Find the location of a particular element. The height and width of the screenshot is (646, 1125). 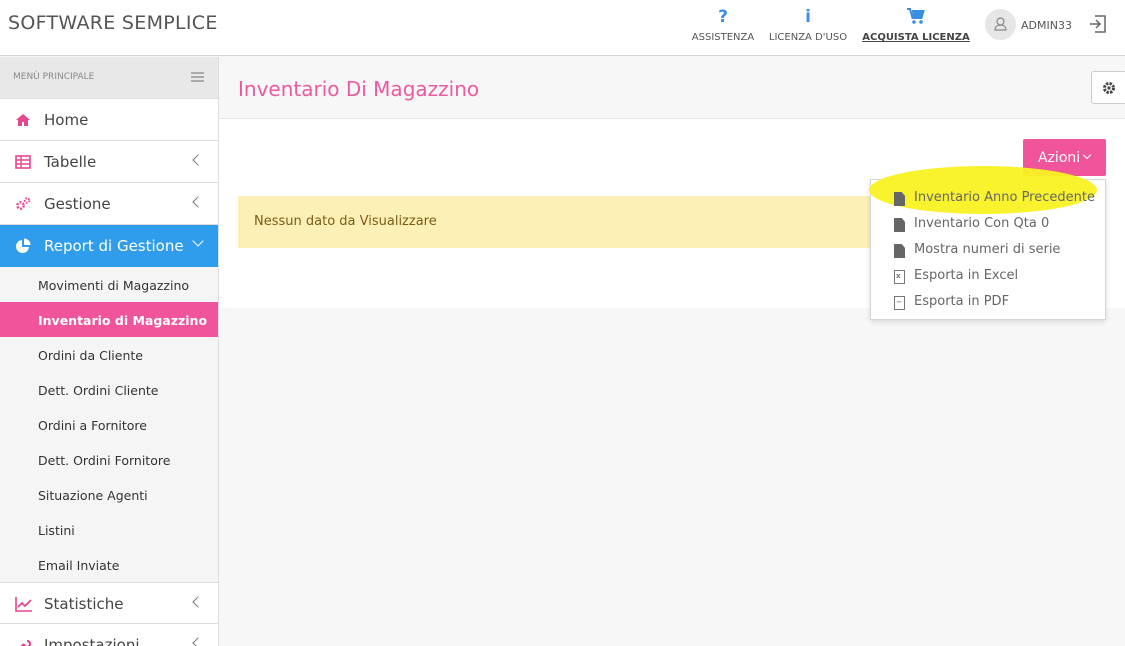

submenu-item-ordini-cliente: Ordini da Cliente is located at coordinates (109, 354).